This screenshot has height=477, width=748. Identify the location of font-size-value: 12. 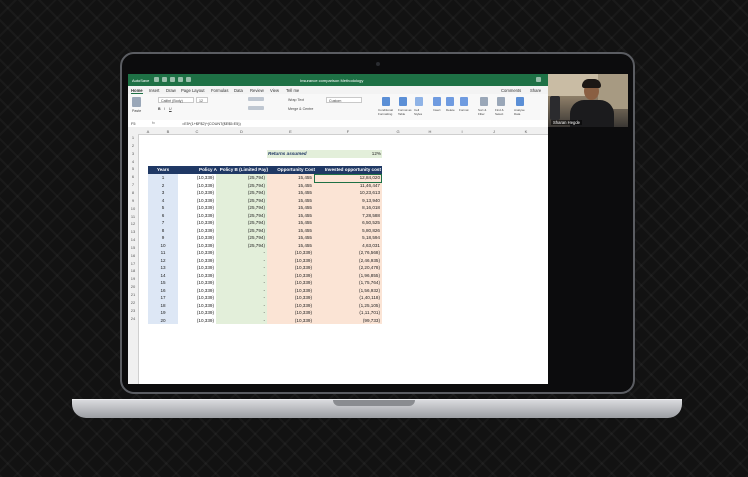
(201, 100).